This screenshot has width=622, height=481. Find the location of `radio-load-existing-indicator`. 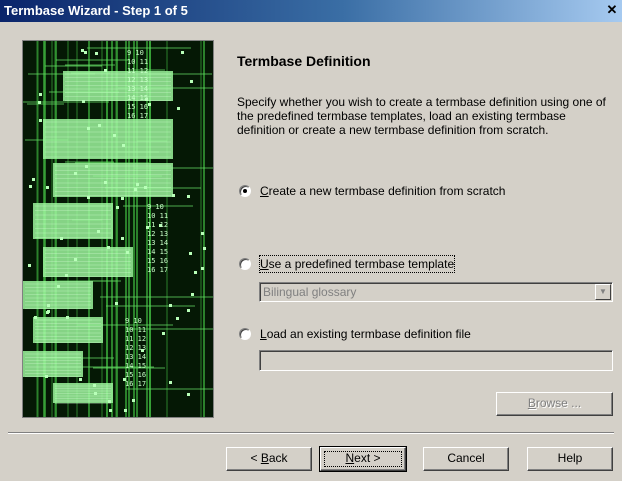

radio-load-existing-indicator is located at coordinates (245, 334).